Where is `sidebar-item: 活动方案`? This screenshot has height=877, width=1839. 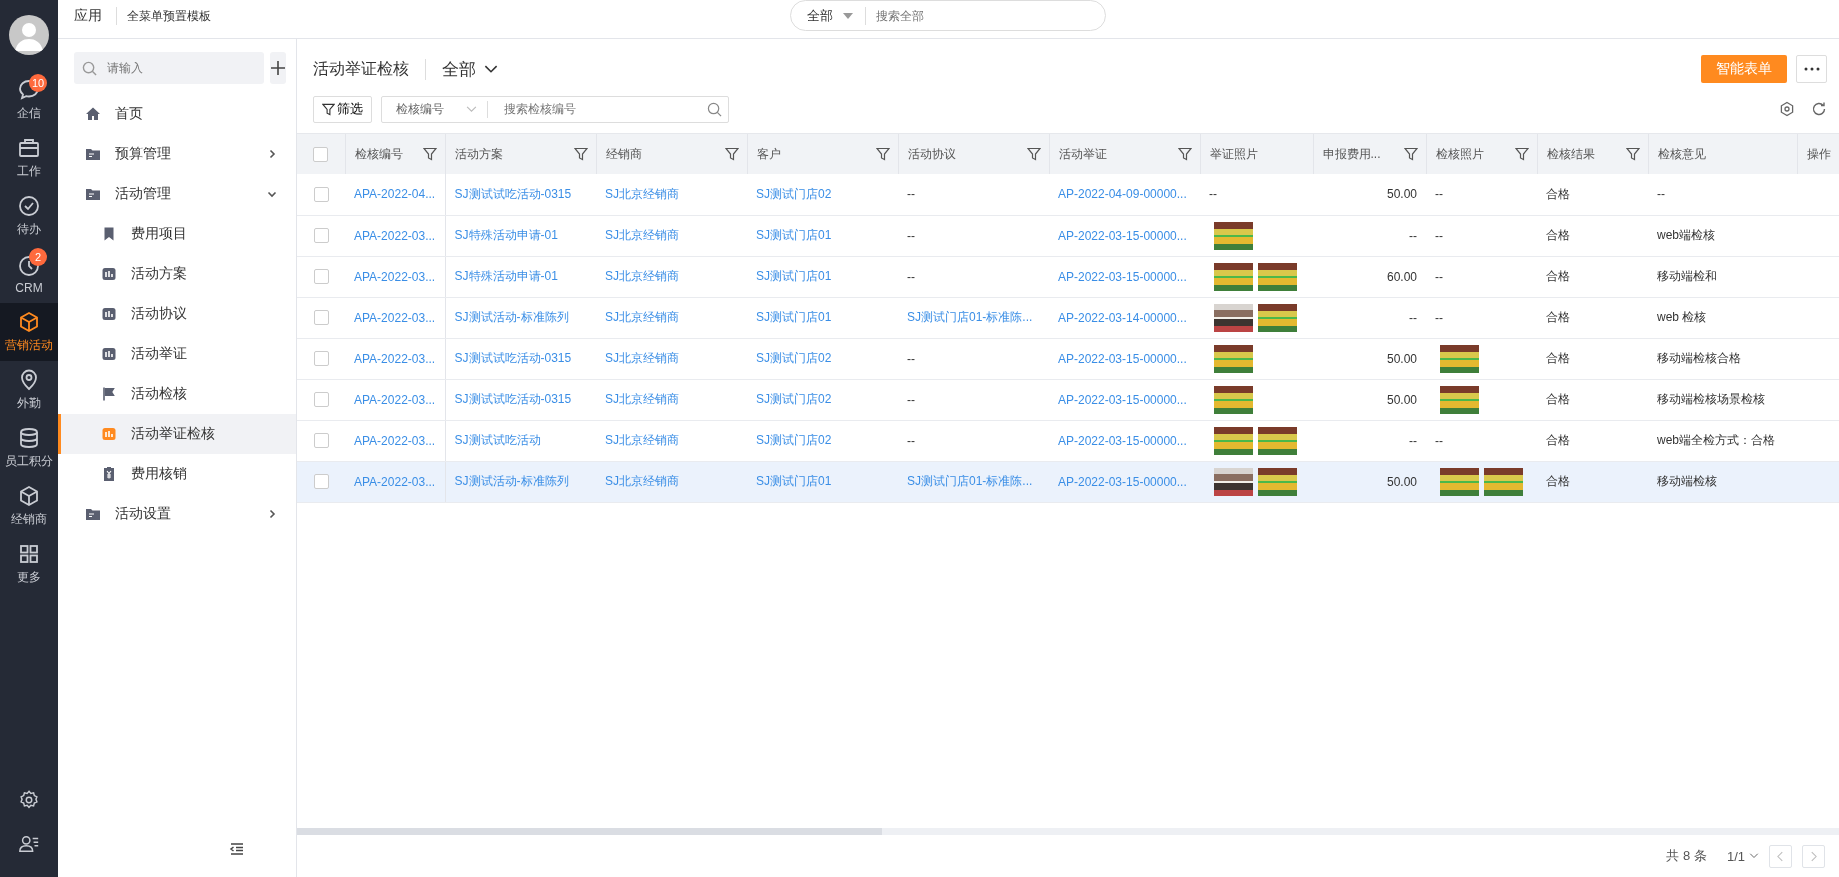
sidebar-item: 活动方案 is located at coordinates (177, 274).